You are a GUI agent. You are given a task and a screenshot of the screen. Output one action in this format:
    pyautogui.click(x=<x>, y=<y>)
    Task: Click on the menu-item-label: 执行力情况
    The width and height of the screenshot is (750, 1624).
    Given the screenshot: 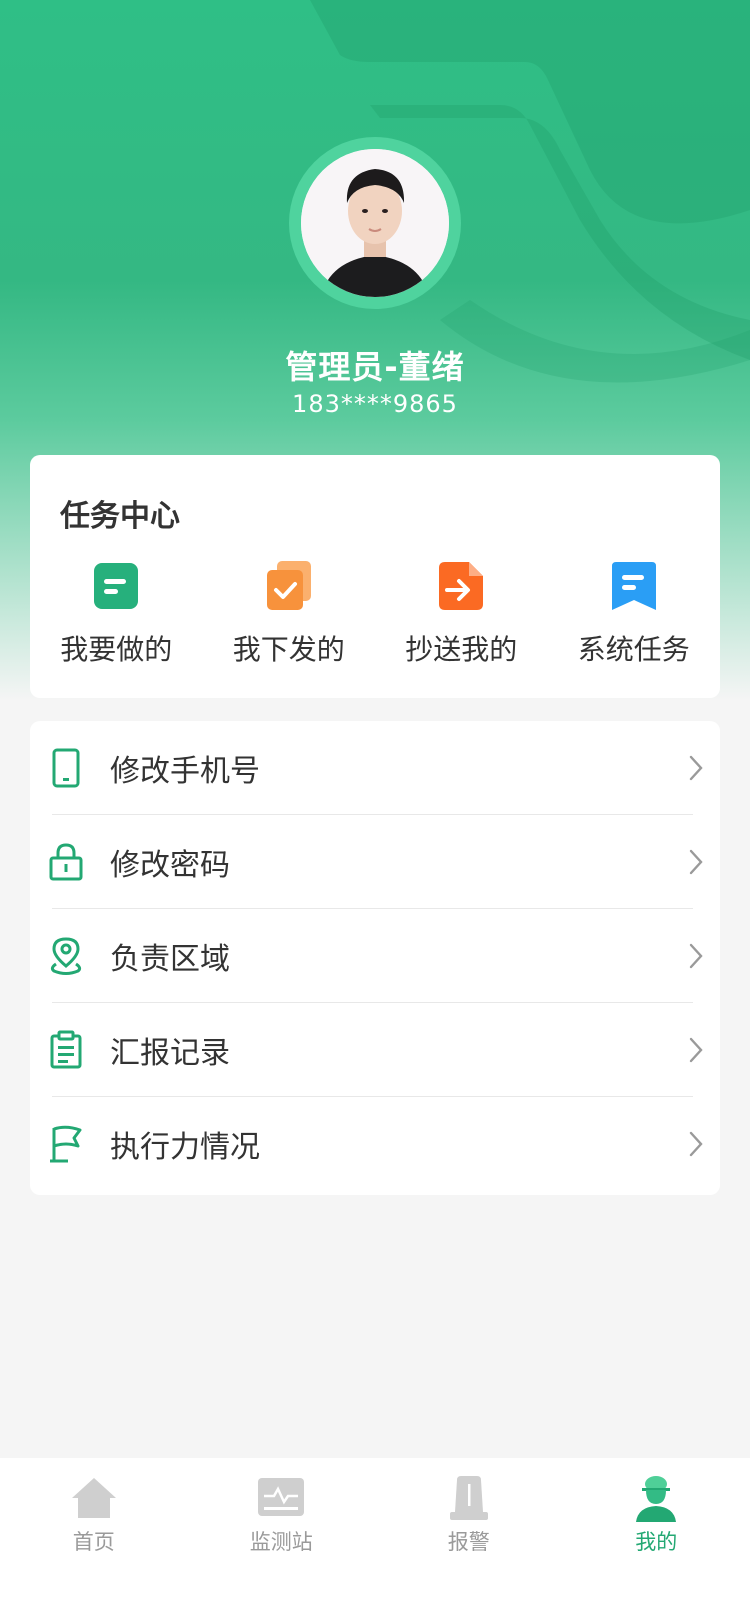 What is the action you would take?
    pyautogui.click(x=185, y=1147)
    